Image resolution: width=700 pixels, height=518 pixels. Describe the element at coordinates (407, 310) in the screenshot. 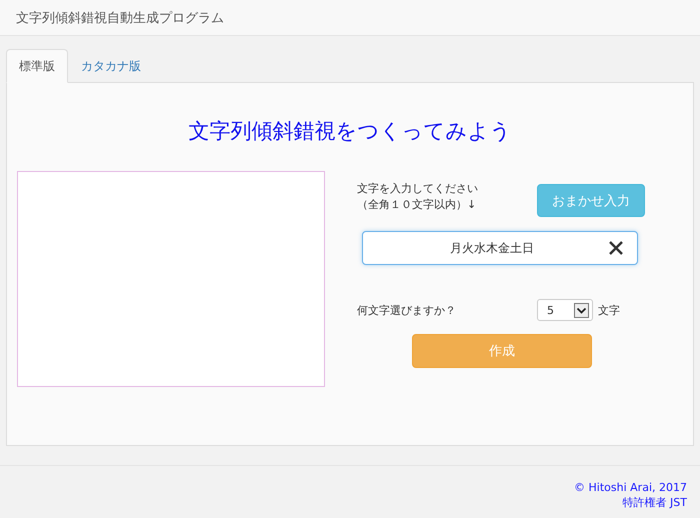

I see `count-label: 何文字選びますか？` at that location.